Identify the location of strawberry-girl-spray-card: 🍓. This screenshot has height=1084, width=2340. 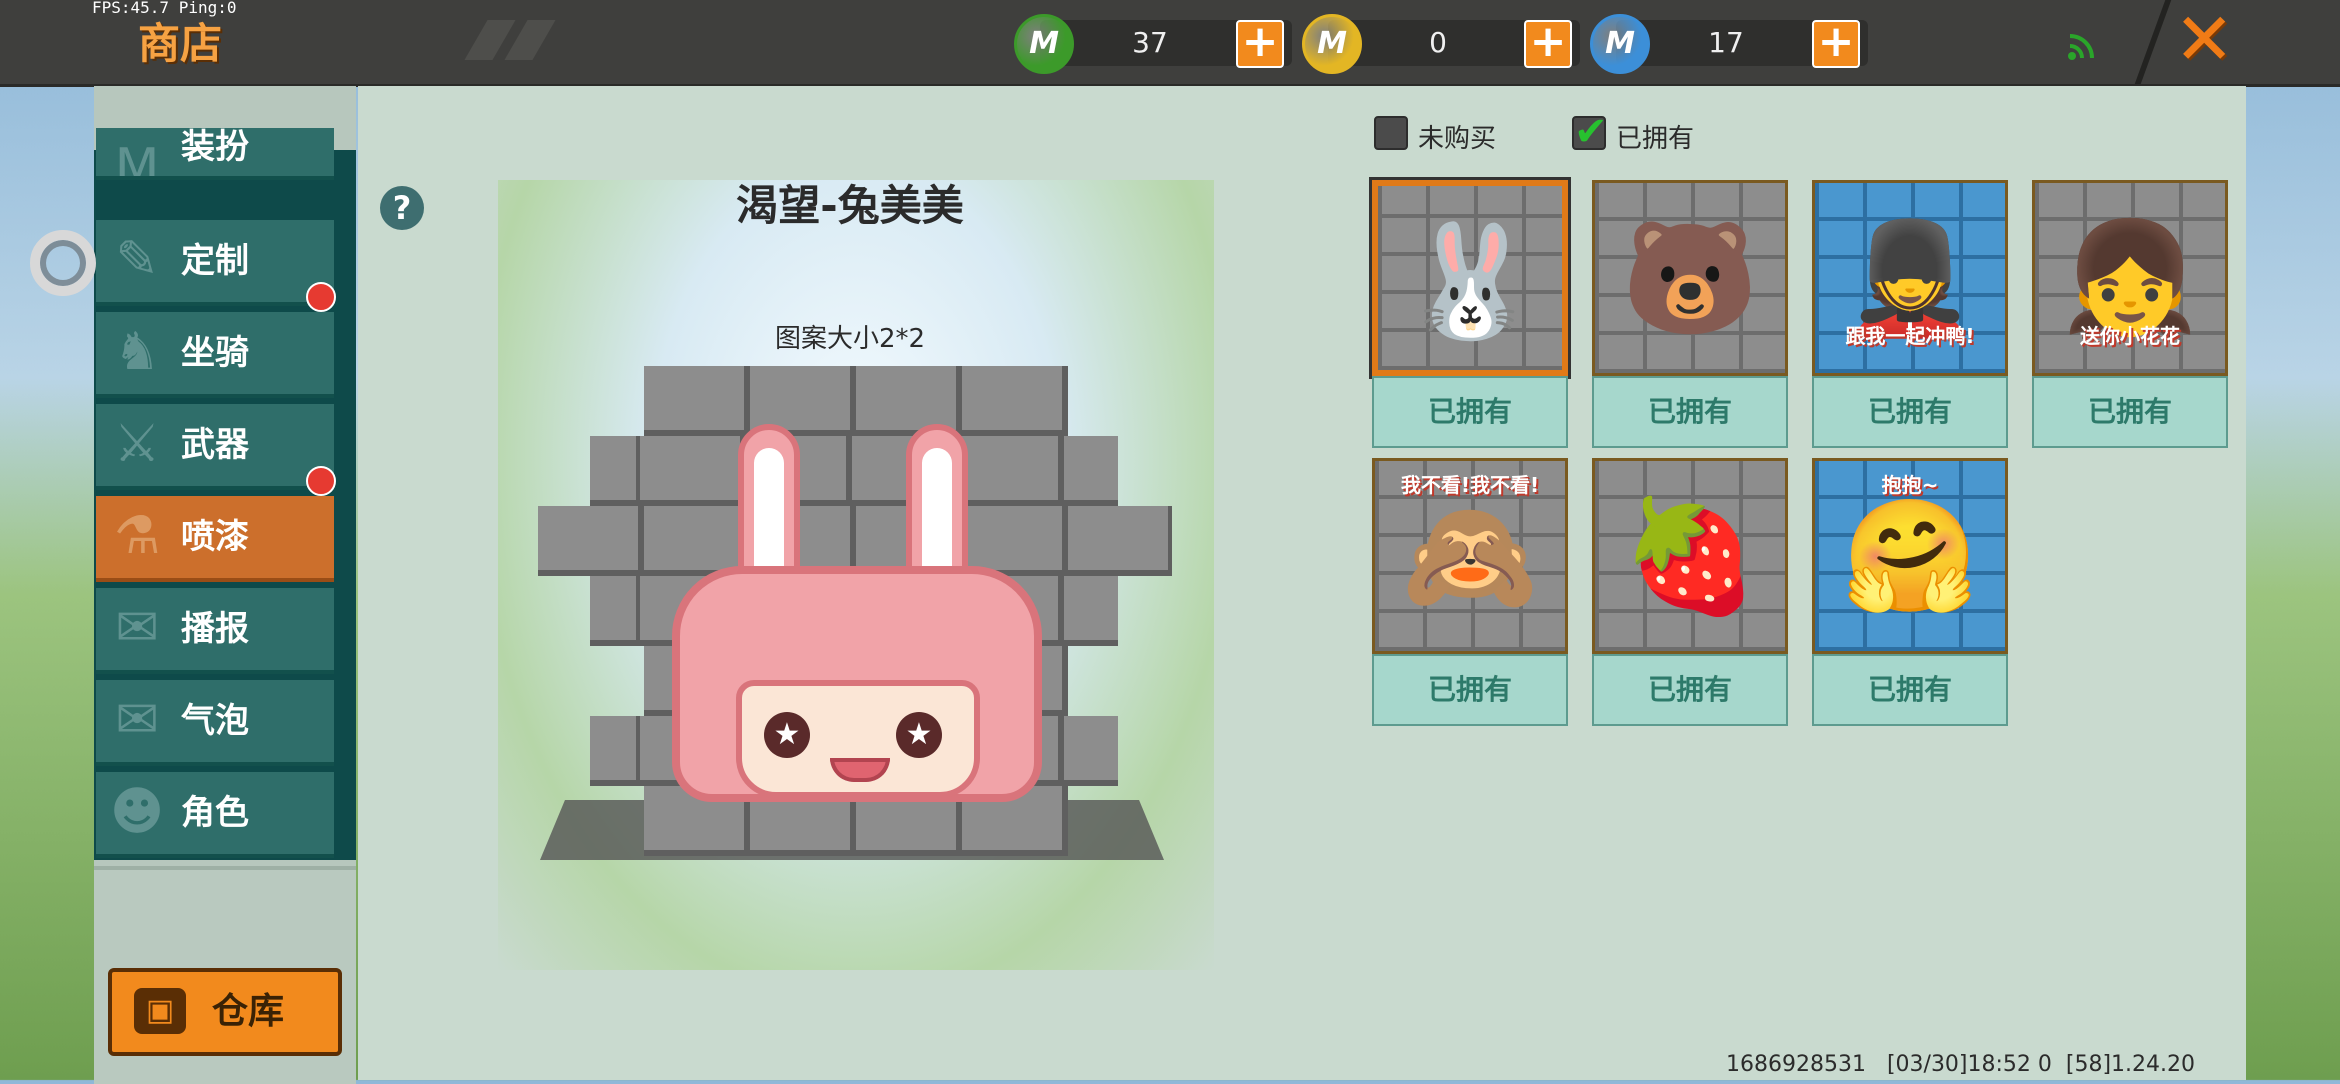
(1690, 556).